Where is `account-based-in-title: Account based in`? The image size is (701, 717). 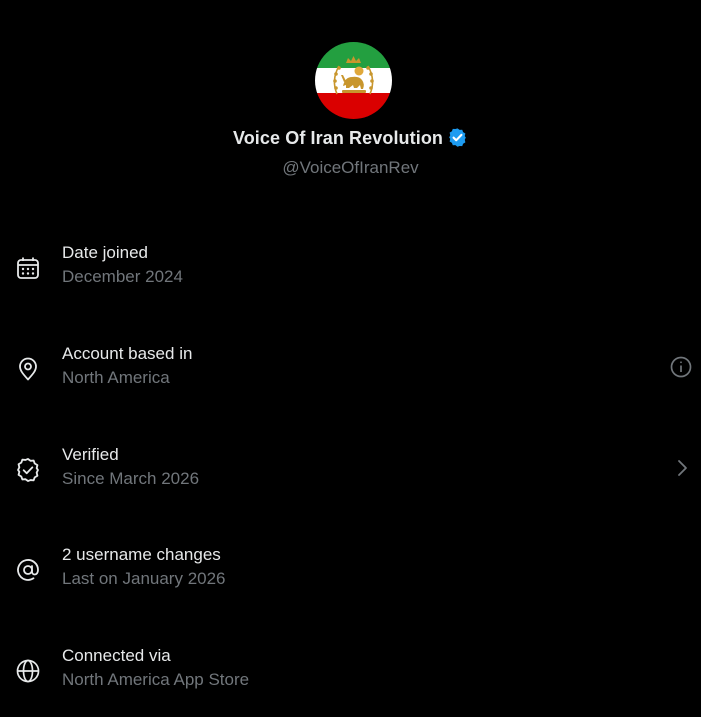 account-based-in-title: Account based in is located at coordinates (127, 353).